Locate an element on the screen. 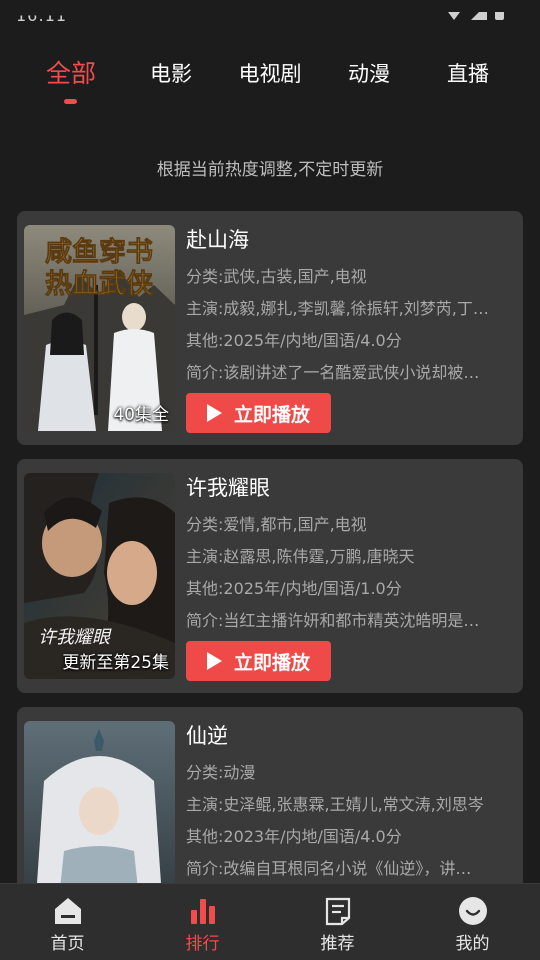 This screenshot has width=540, height=960. status-bar: 16:11 is located at coordinates (270, 17).